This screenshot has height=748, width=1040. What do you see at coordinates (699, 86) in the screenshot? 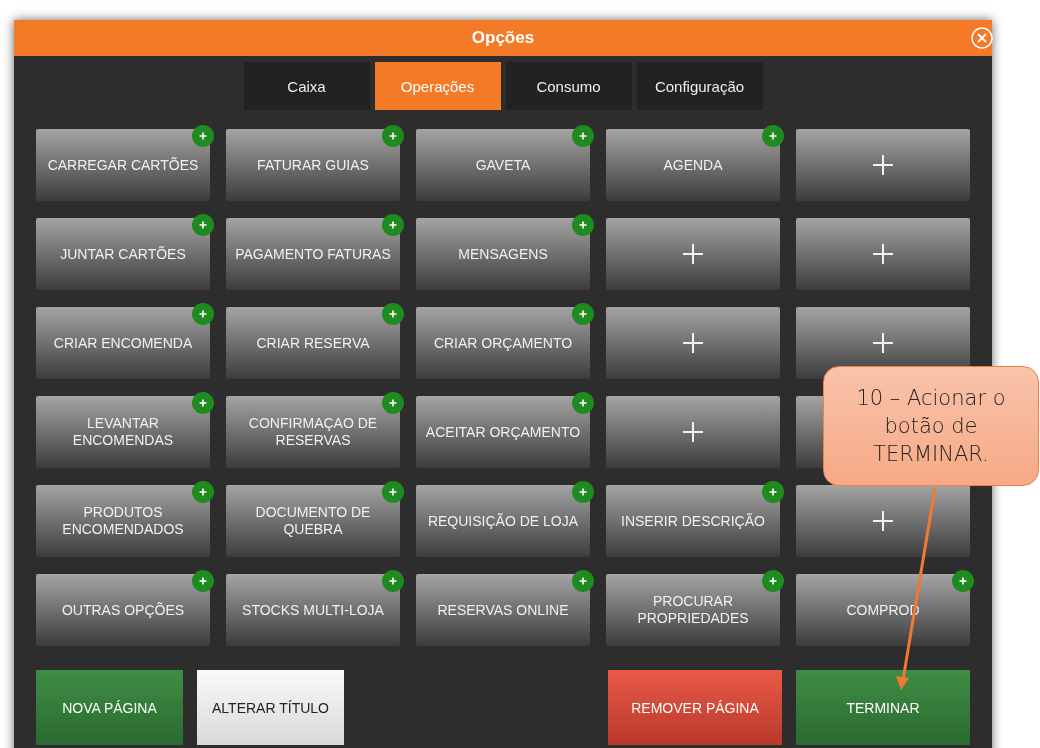
I see `tab: Configuração` at bounding box center [699, 86].